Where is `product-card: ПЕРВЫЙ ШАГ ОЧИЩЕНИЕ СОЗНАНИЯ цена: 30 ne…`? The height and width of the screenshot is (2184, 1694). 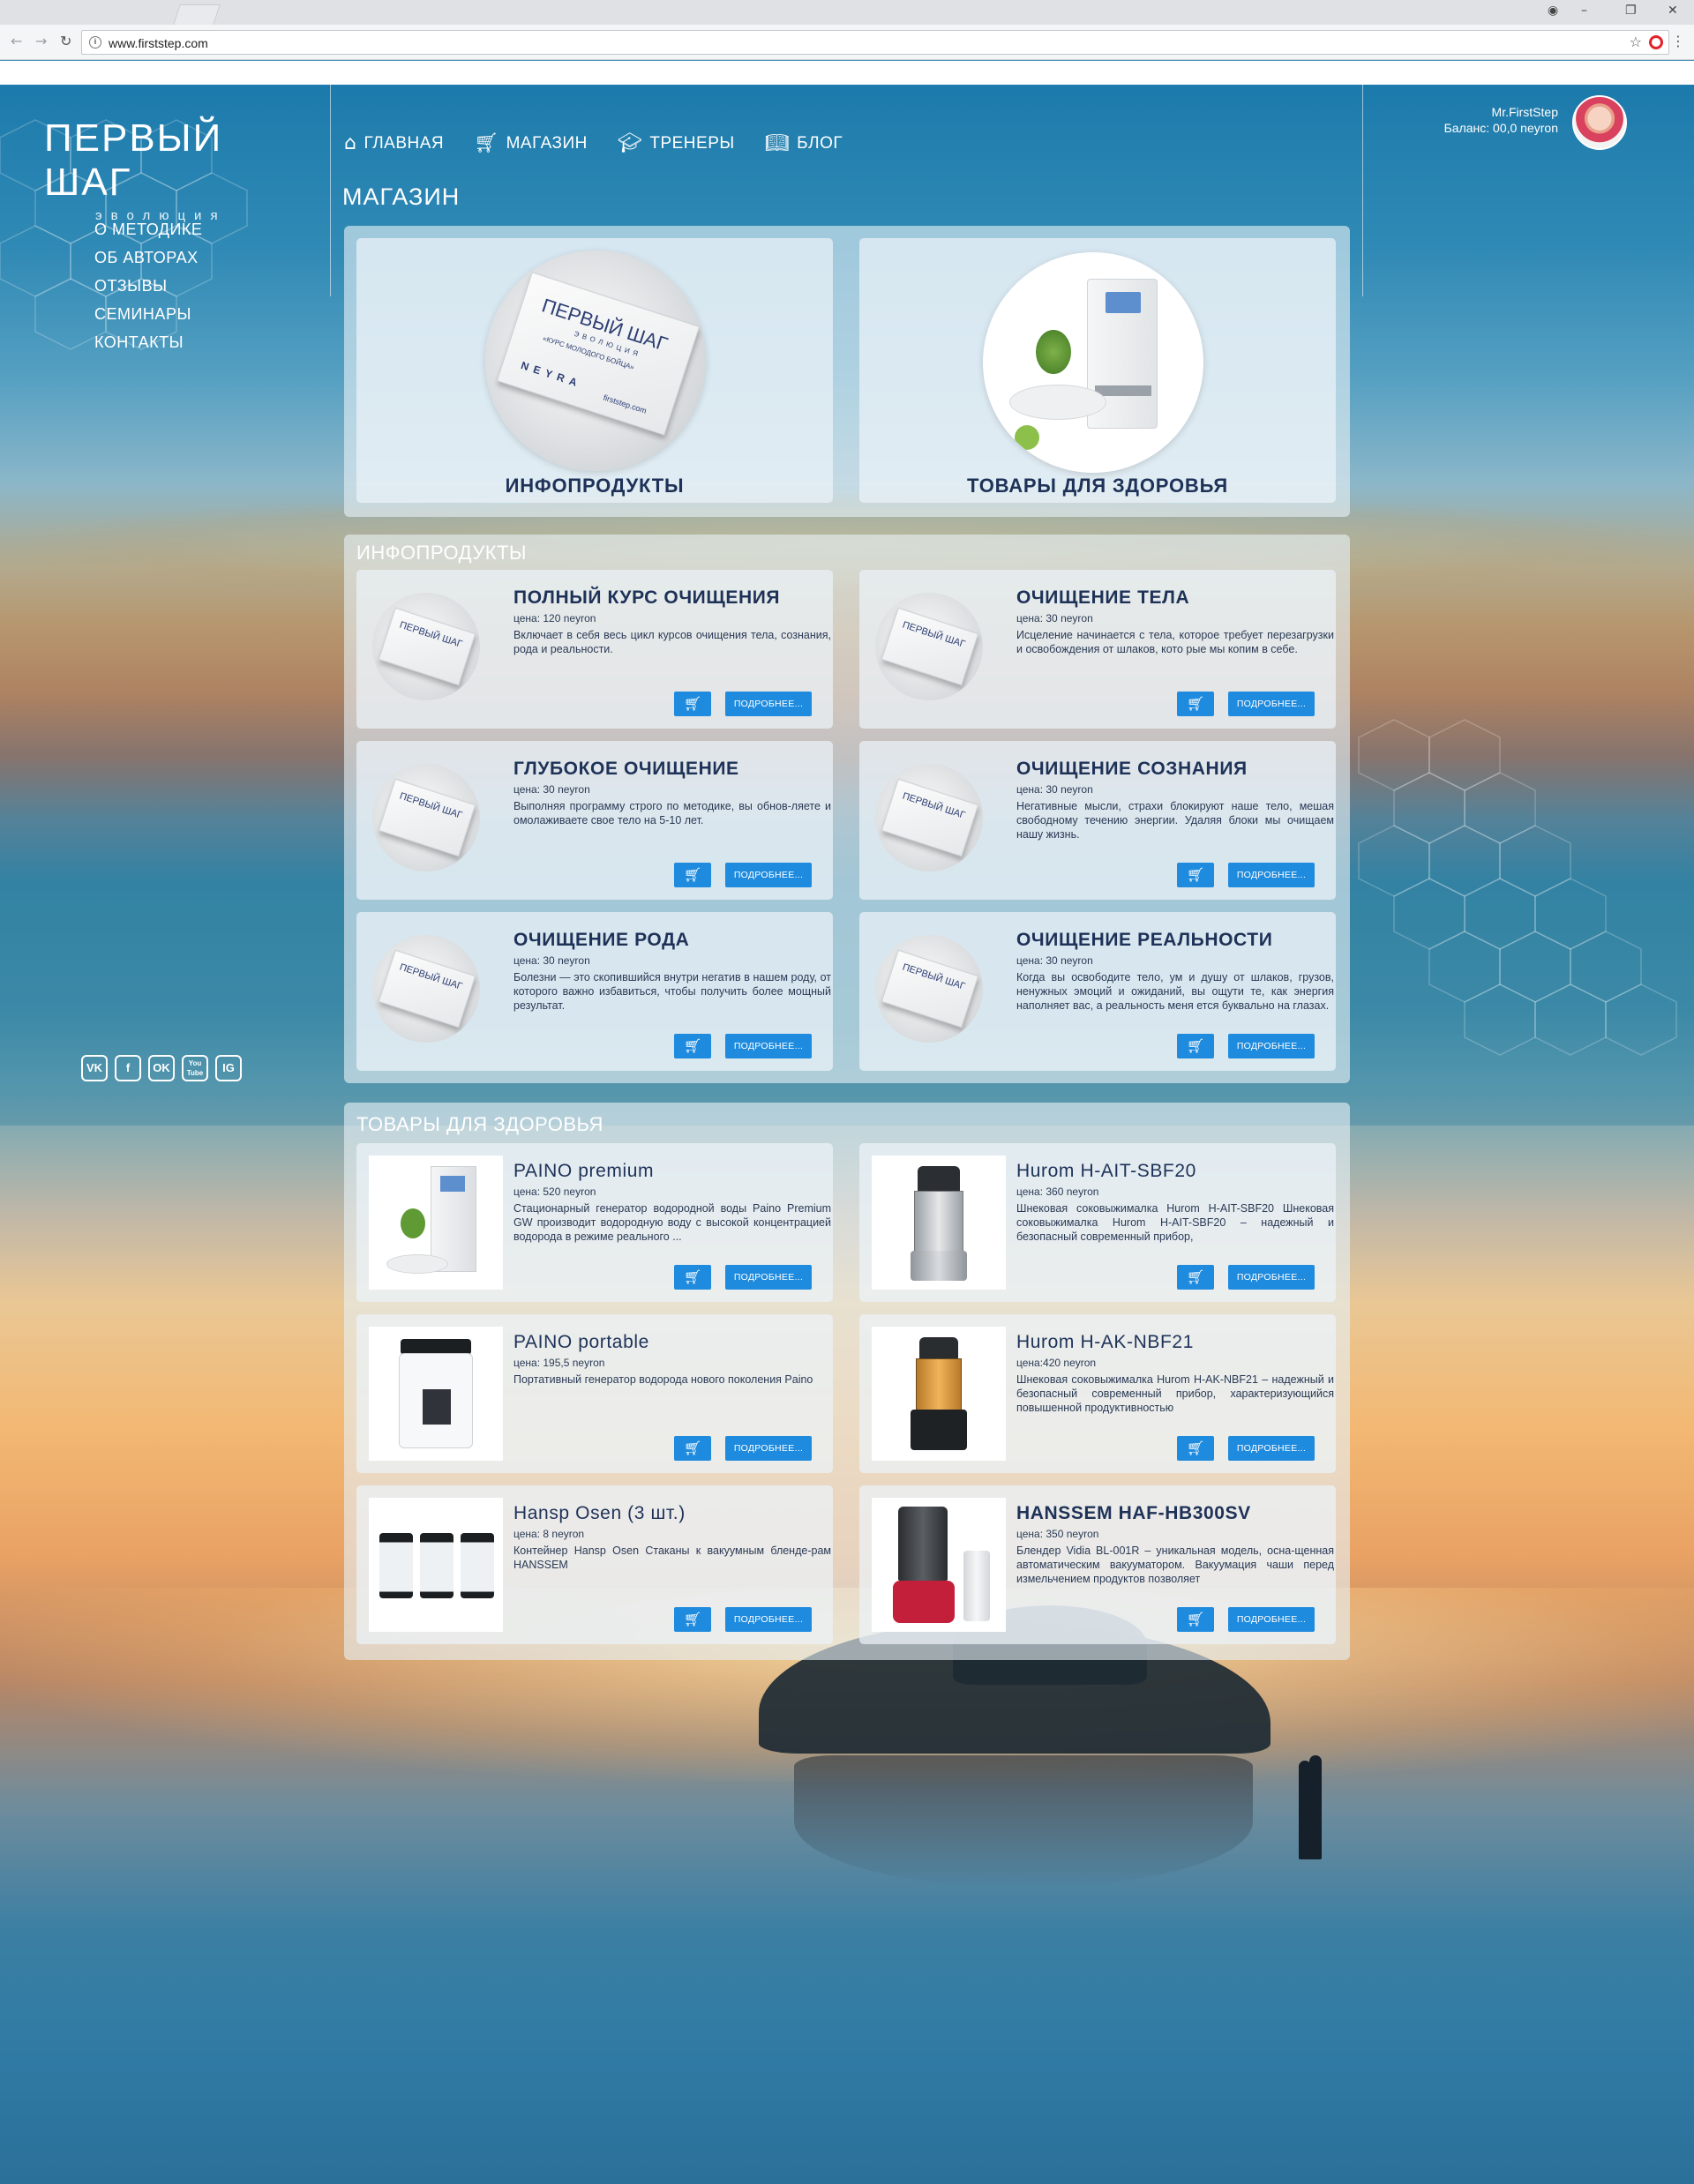 product-card: ПЕРВЫЙ ШАГ ОЧИЩЕНИЕ СОЗНАНИЯ цена: 30 ne… is located at coordinates (1097, 820).